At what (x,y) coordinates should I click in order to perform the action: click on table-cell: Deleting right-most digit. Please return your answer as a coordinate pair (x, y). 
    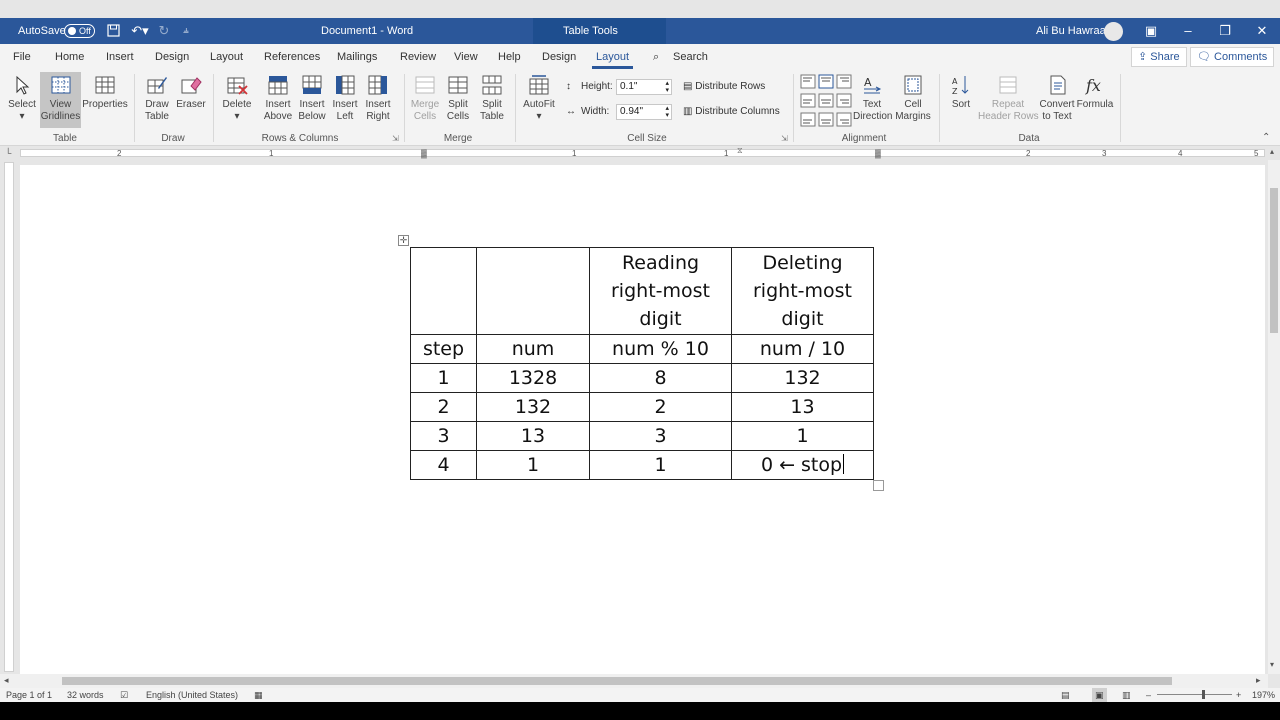
    Looking at the image, I should click on (802, 291).